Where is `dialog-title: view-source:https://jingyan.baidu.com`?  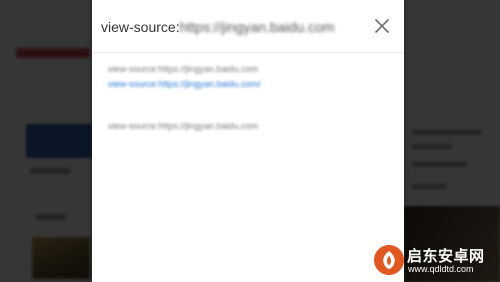 dialog-title: view-source:https://jingyan.baidu.com is located at coordinates (217, 27).